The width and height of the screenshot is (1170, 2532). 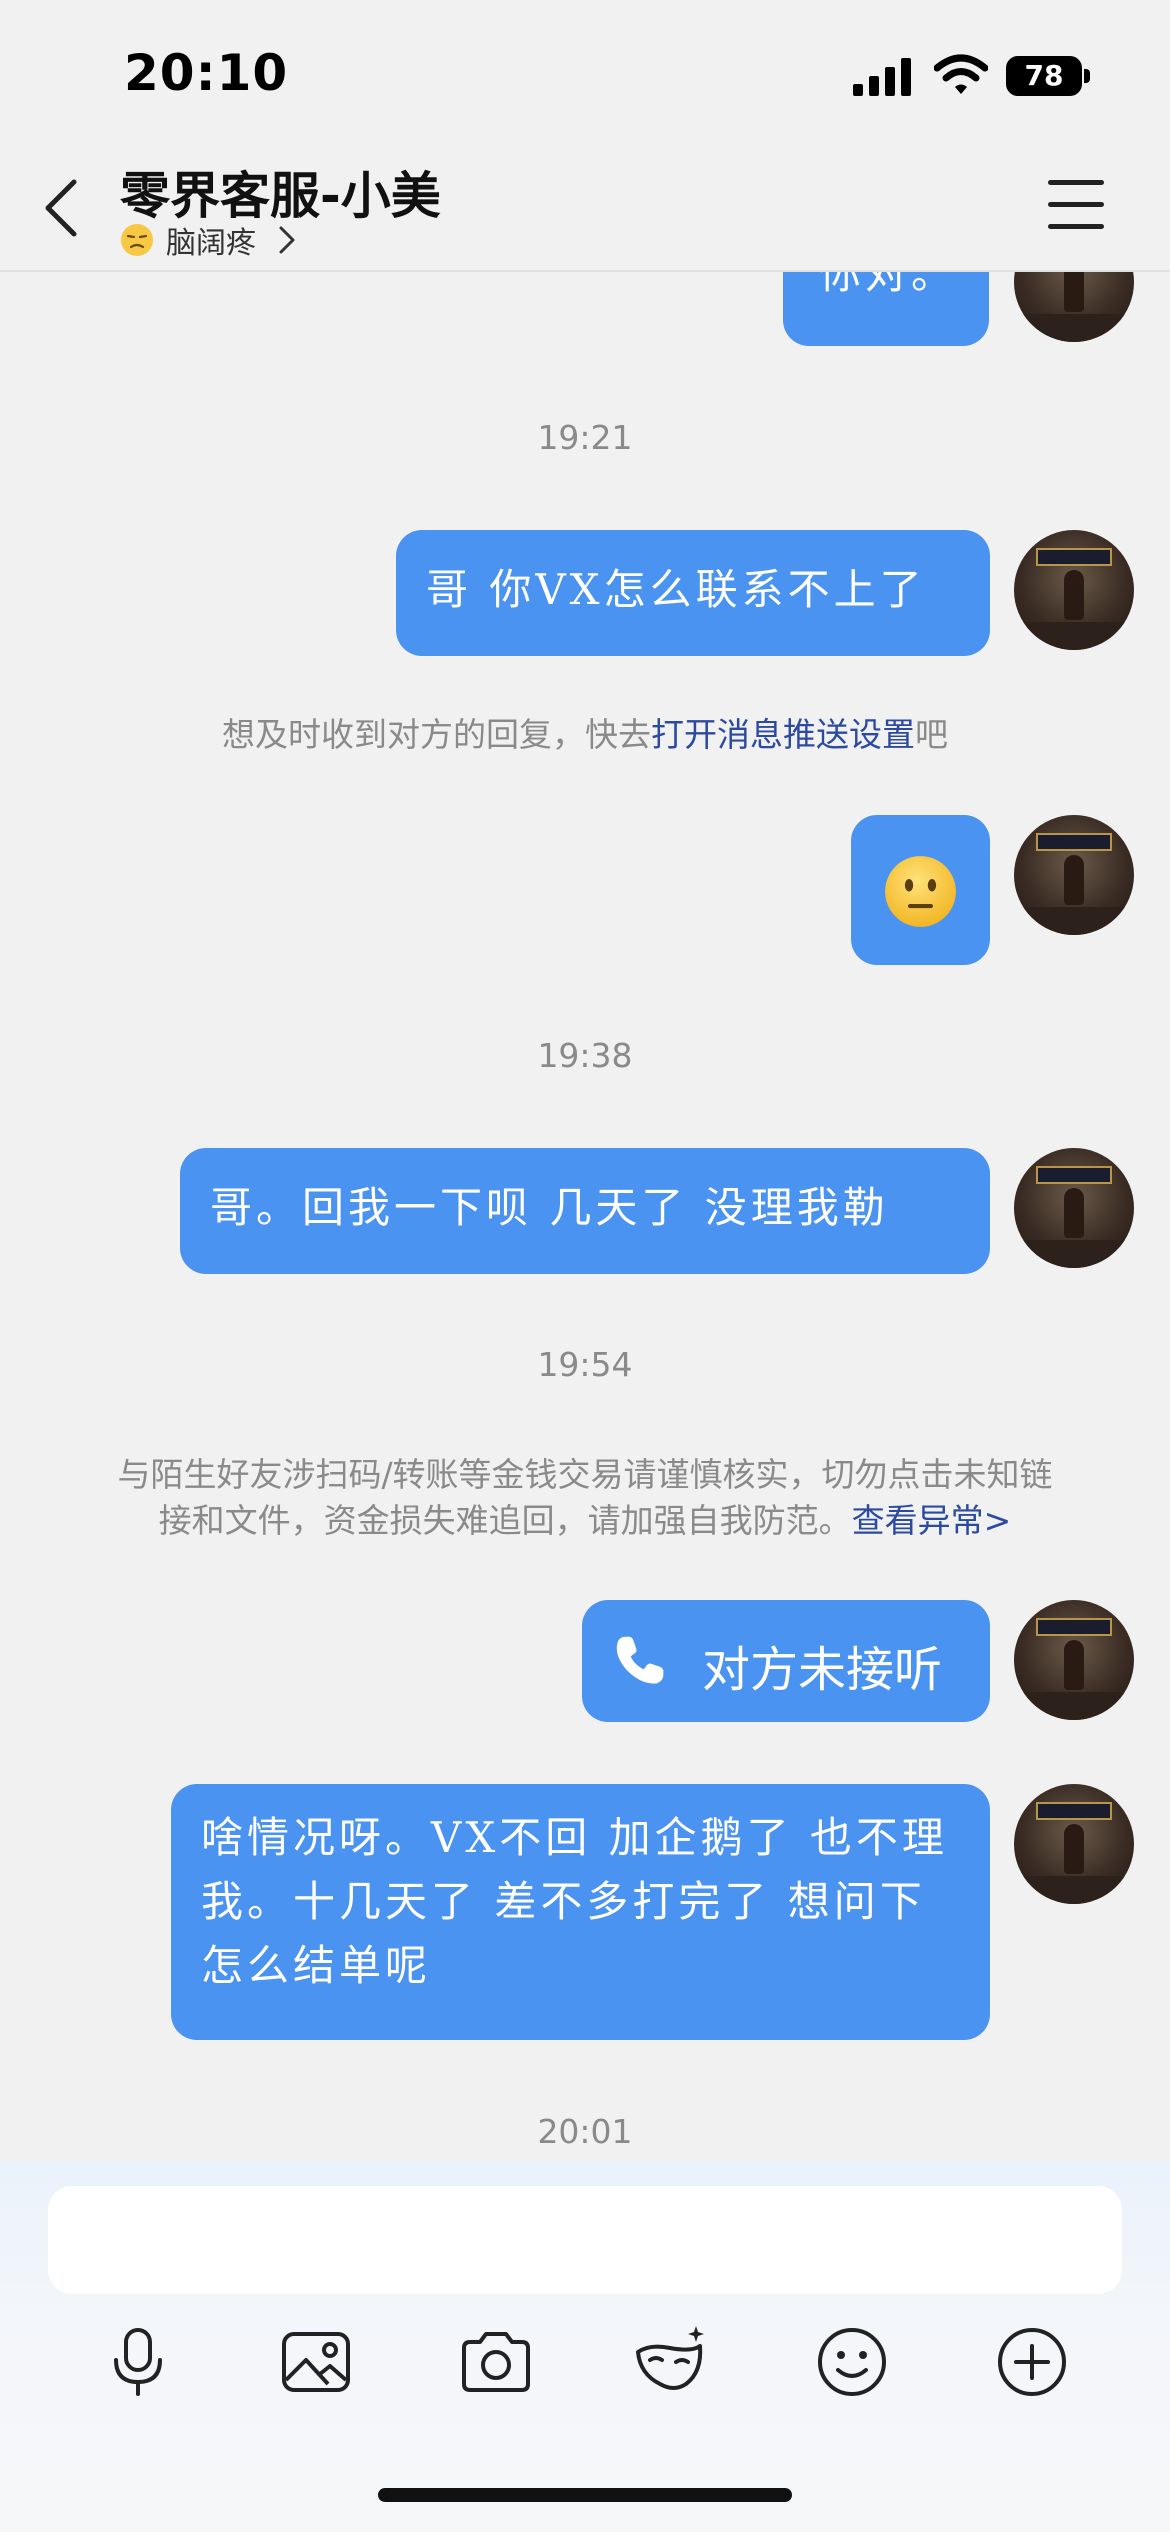 I want to click on battery-indicator: 78, so click(x=1048, y=76).